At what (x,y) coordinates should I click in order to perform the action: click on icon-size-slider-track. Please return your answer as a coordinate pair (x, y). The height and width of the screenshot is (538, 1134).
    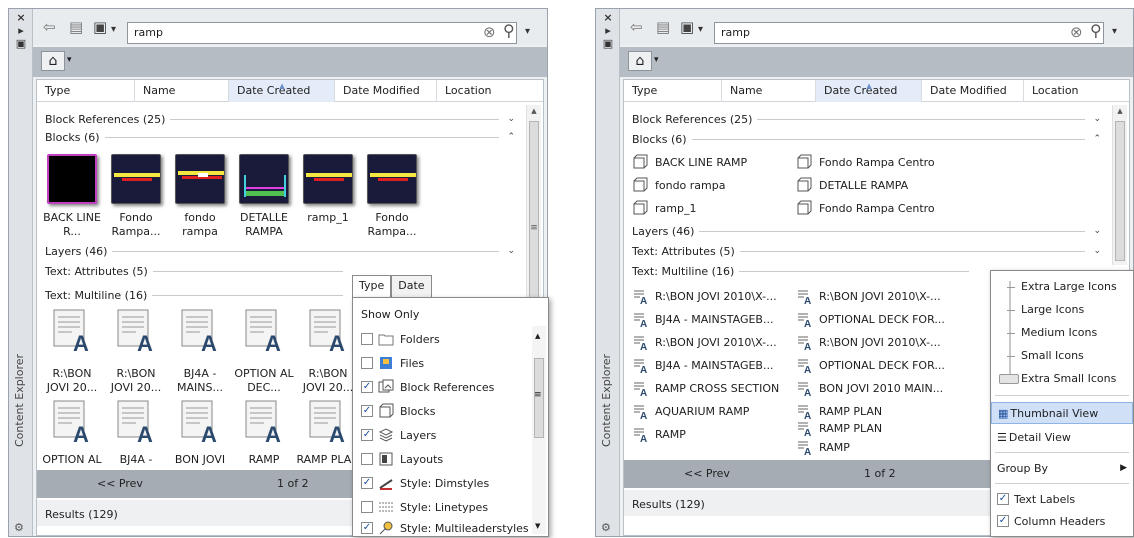
    Looking at the image, I should click on (1010, 331).